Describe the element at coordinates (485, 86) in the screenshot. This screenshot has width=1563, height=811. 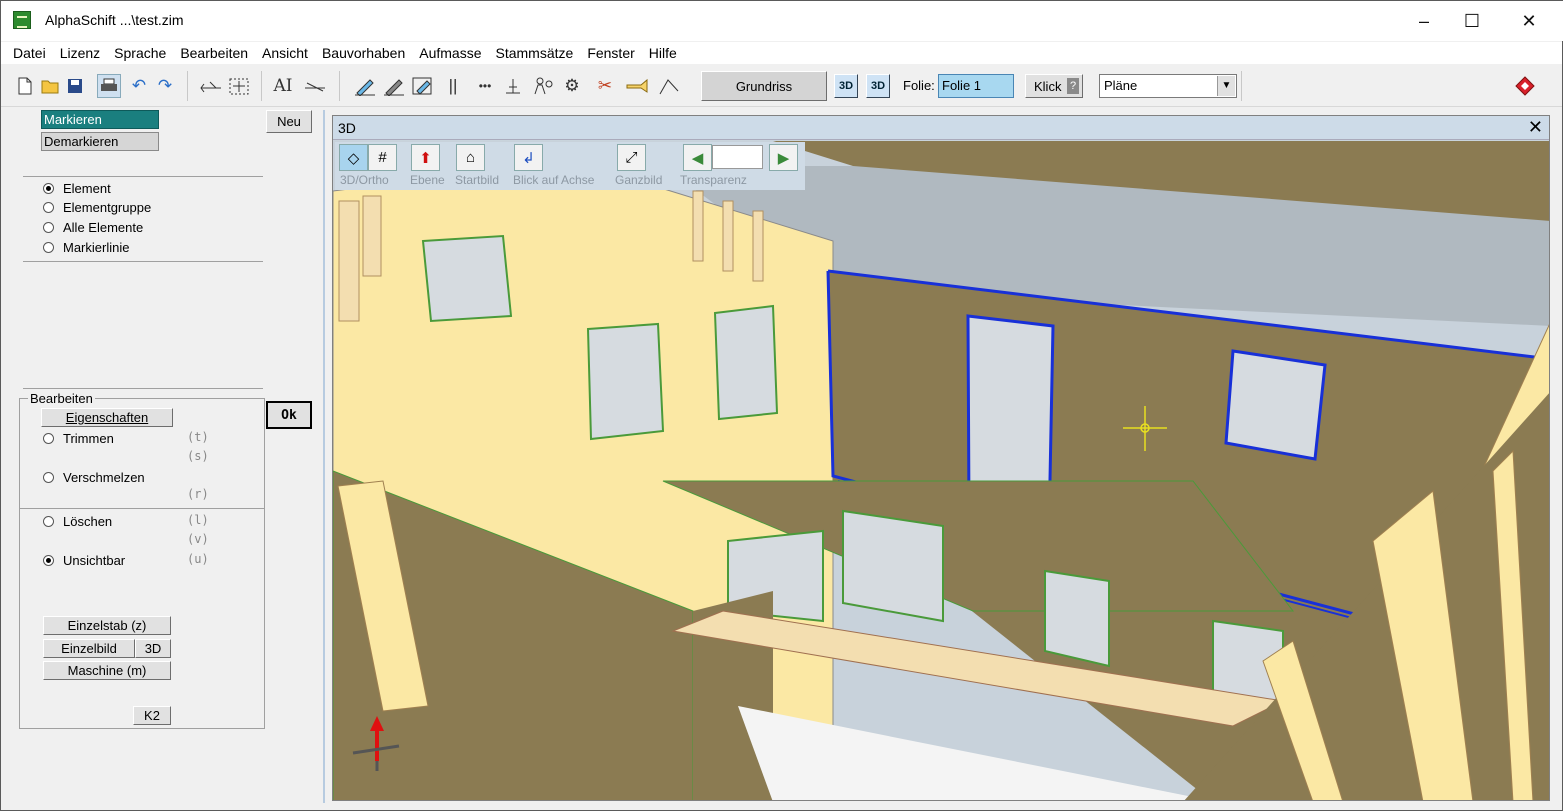
I see `dots-line-icon: •••` at that location.